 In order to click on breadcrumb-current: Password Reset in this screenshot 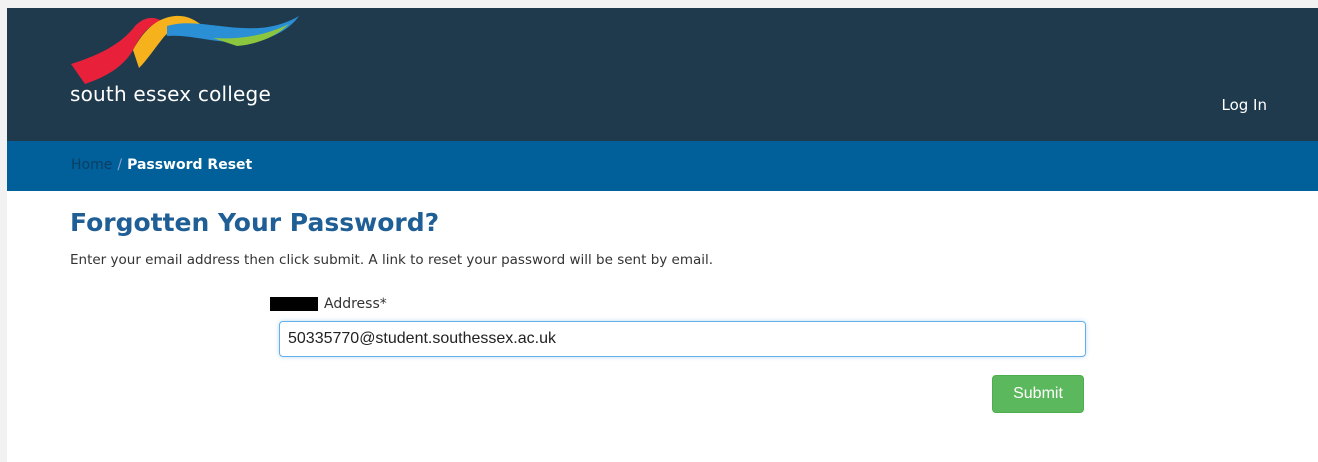, I will do `click(190, 165)`.